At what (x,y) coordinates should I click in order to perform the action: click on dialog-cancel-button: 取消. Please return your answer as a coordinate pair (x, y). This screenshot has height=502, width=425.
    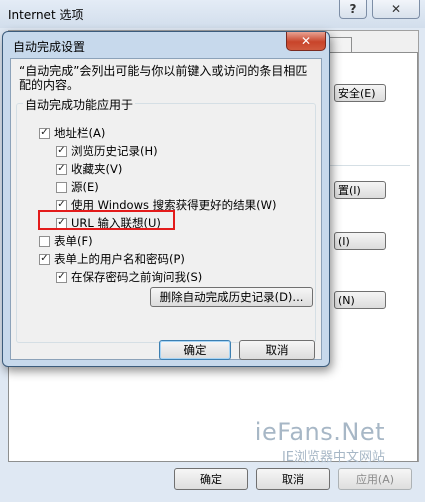
    Looking at the image, I should click on (277, 350).